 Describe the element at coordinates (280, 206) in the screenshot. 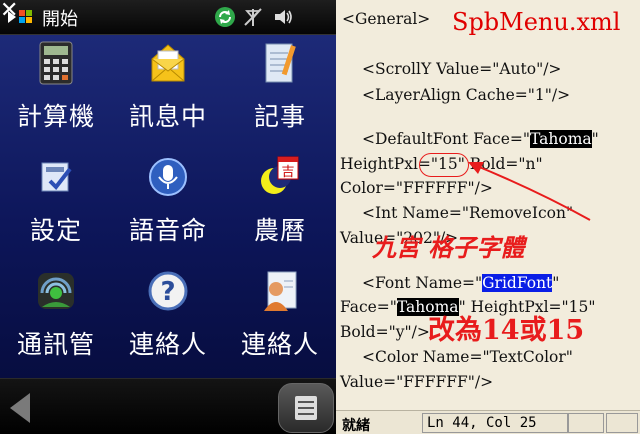

I see `tile-lunar-calendar: 吉 農曆` at that location.